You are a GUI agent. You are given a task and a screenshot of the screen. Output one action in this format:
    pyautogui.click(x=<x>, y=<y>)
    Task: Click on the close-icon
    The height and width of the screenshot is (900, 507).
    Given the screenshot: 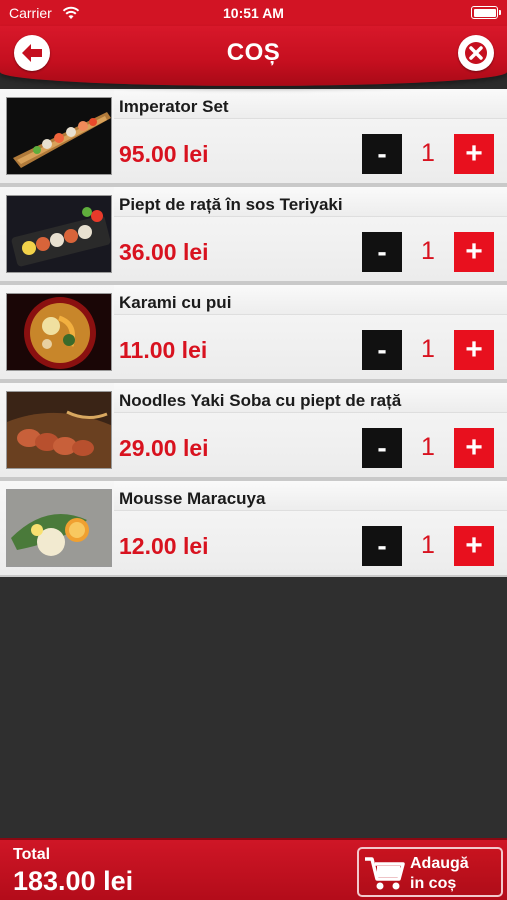 What is the action you would take?
    pyautogui.click(x=476, y=53)
    